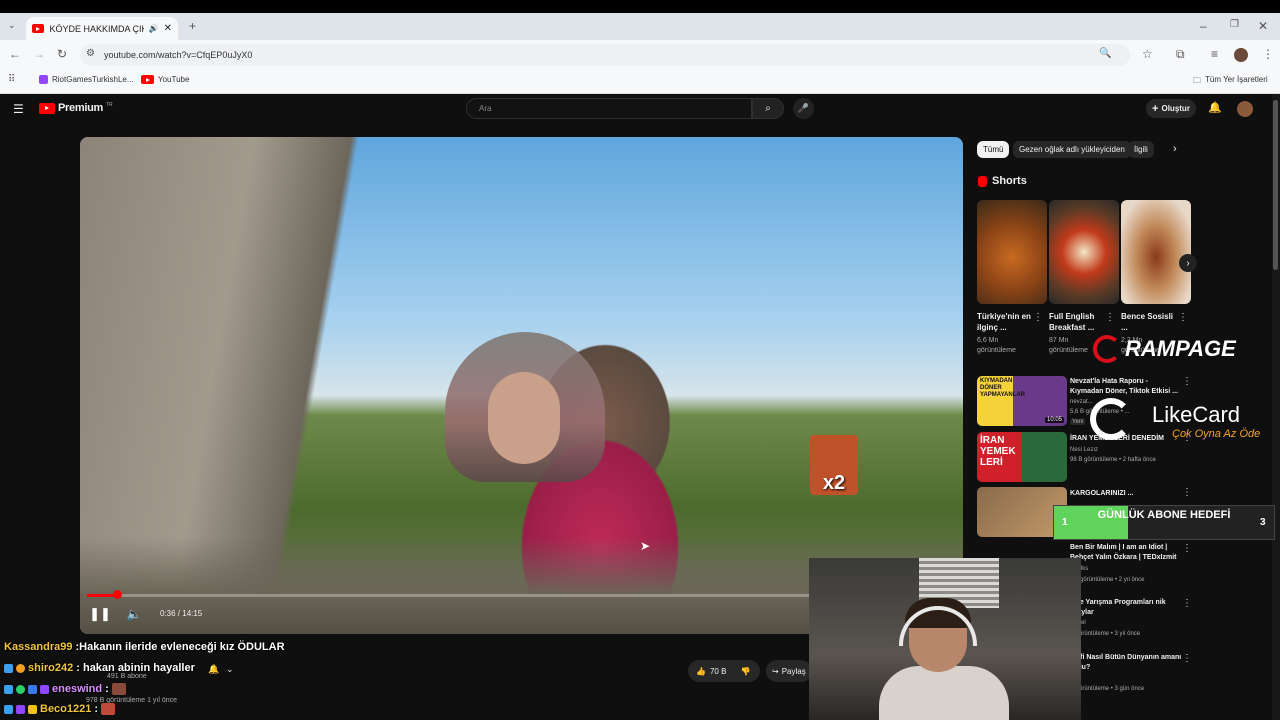 The image size is (1280, 720). I want to click on tab-search-icon: ⌄, so click(12, 25).